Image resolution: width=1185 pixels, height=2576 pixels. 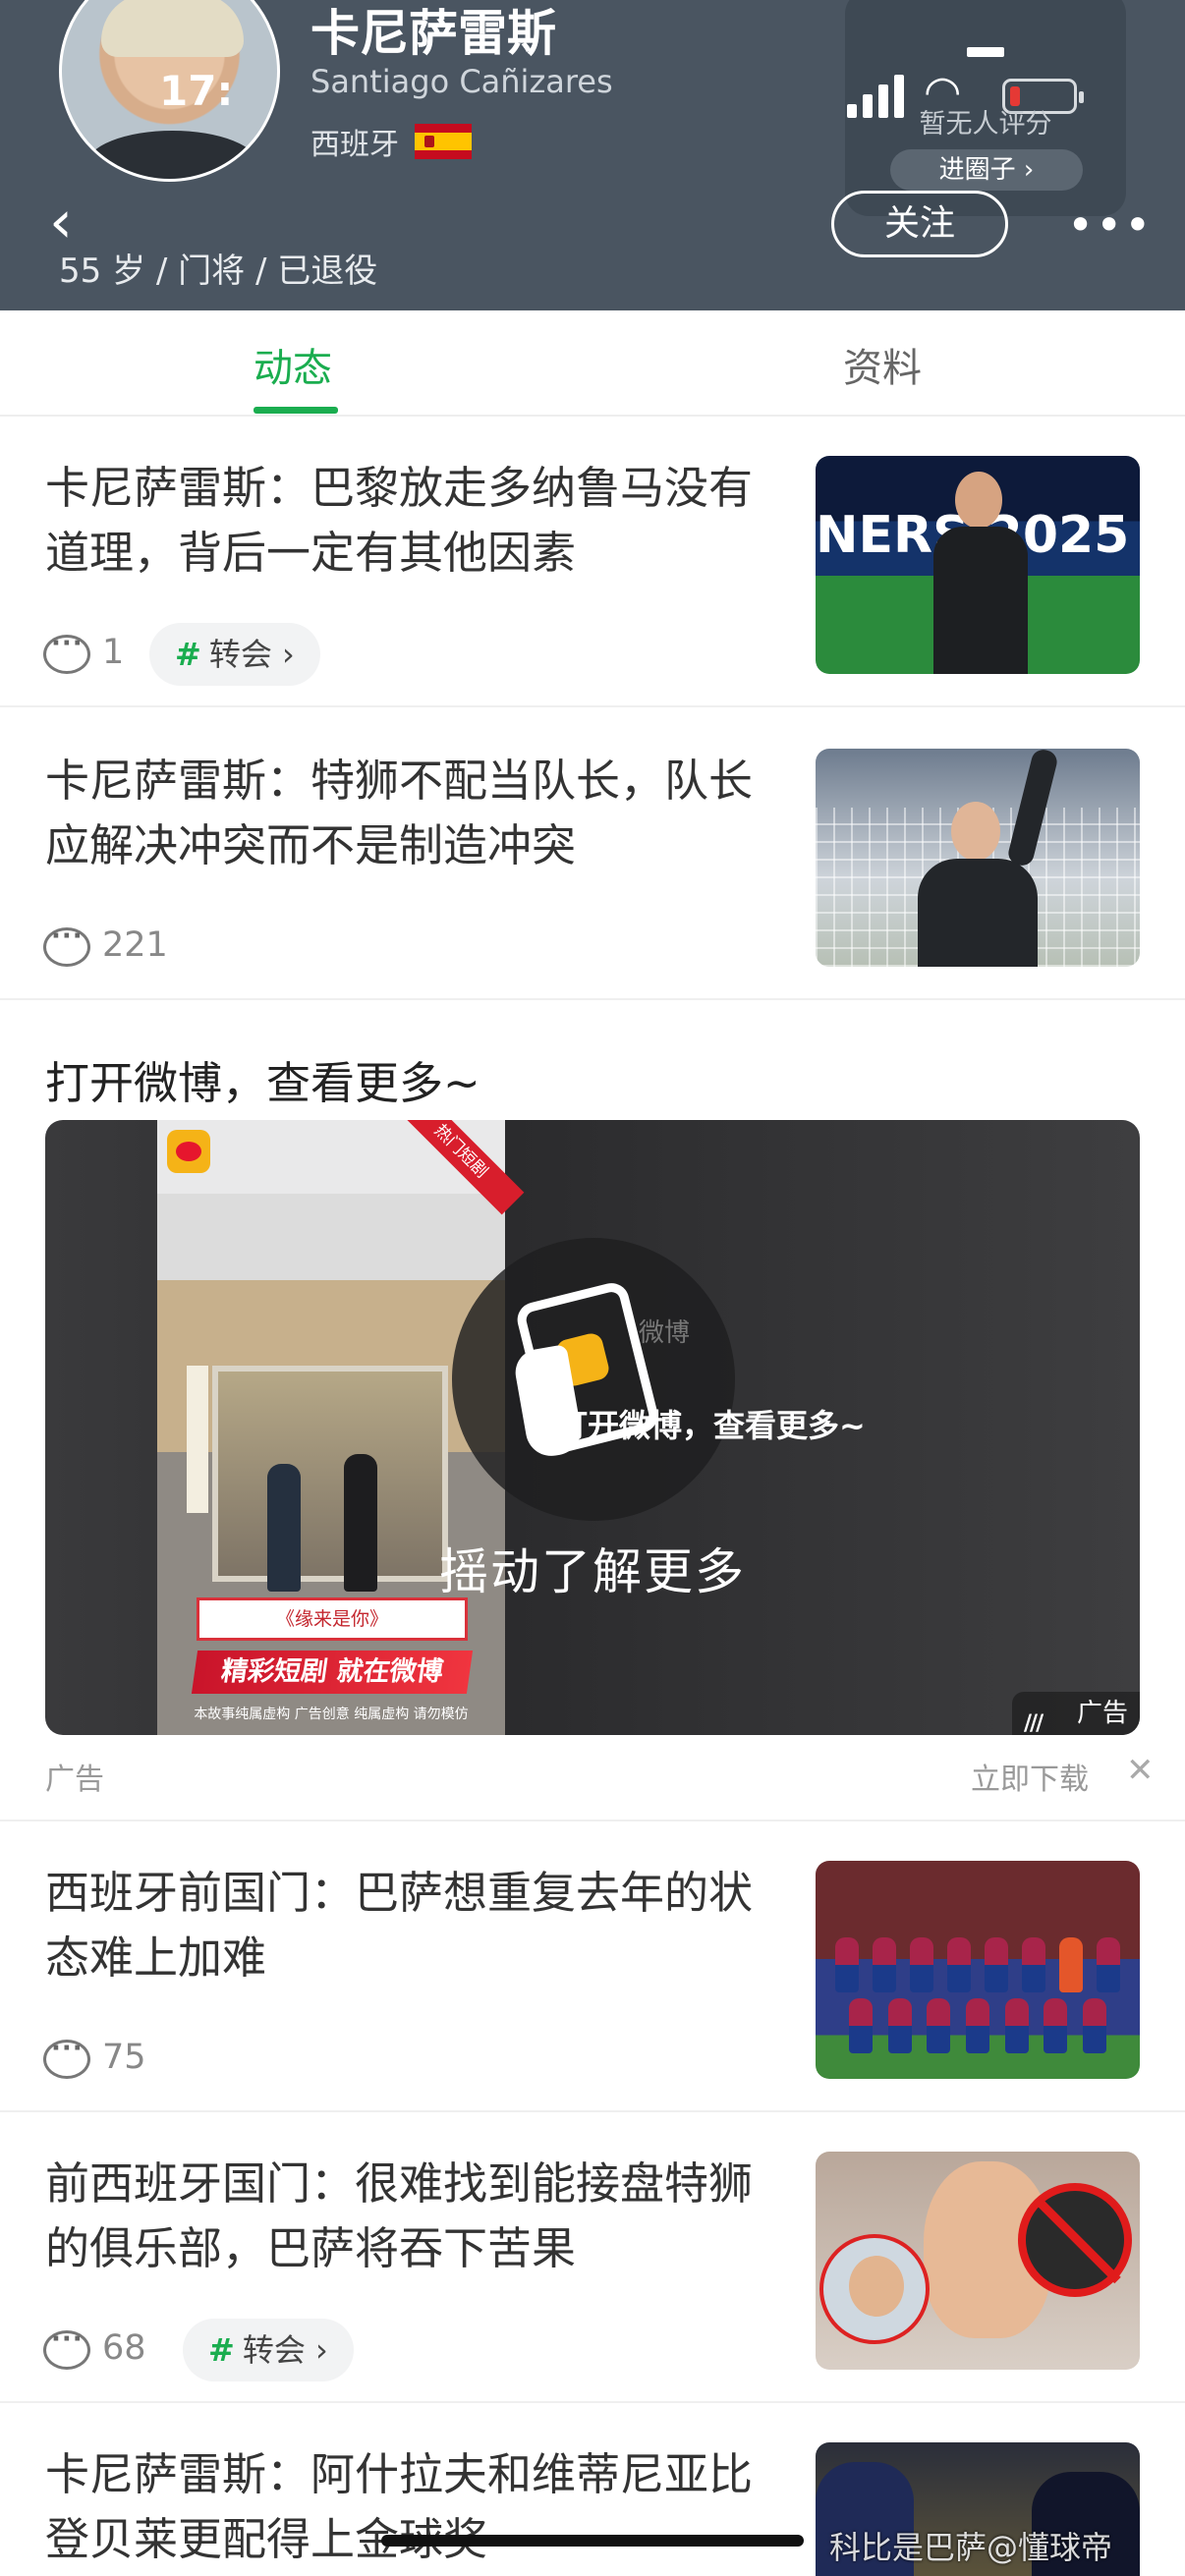 What do you see at coordinates (1110, 225) in the screenshot?
I see `more-options-icon: •••` at bounding box center [1110, 225].